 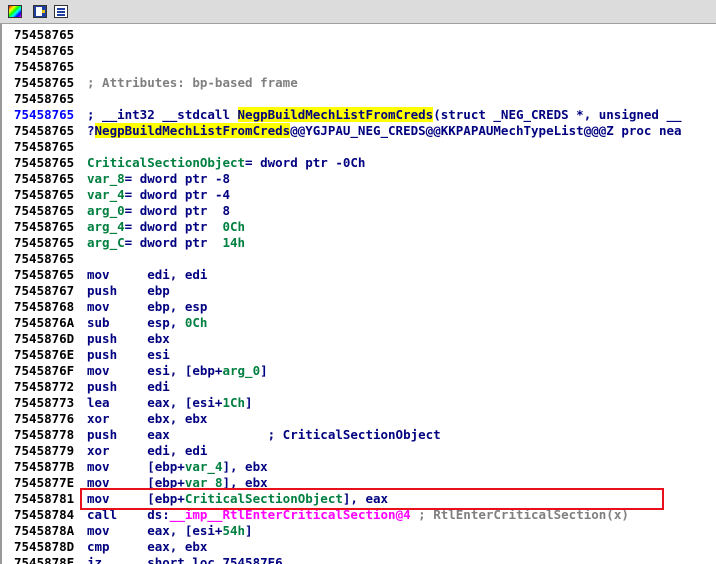 I want to click on code-line: 75458765 var_4= dword ptr -4, so click(x=122, y=195).